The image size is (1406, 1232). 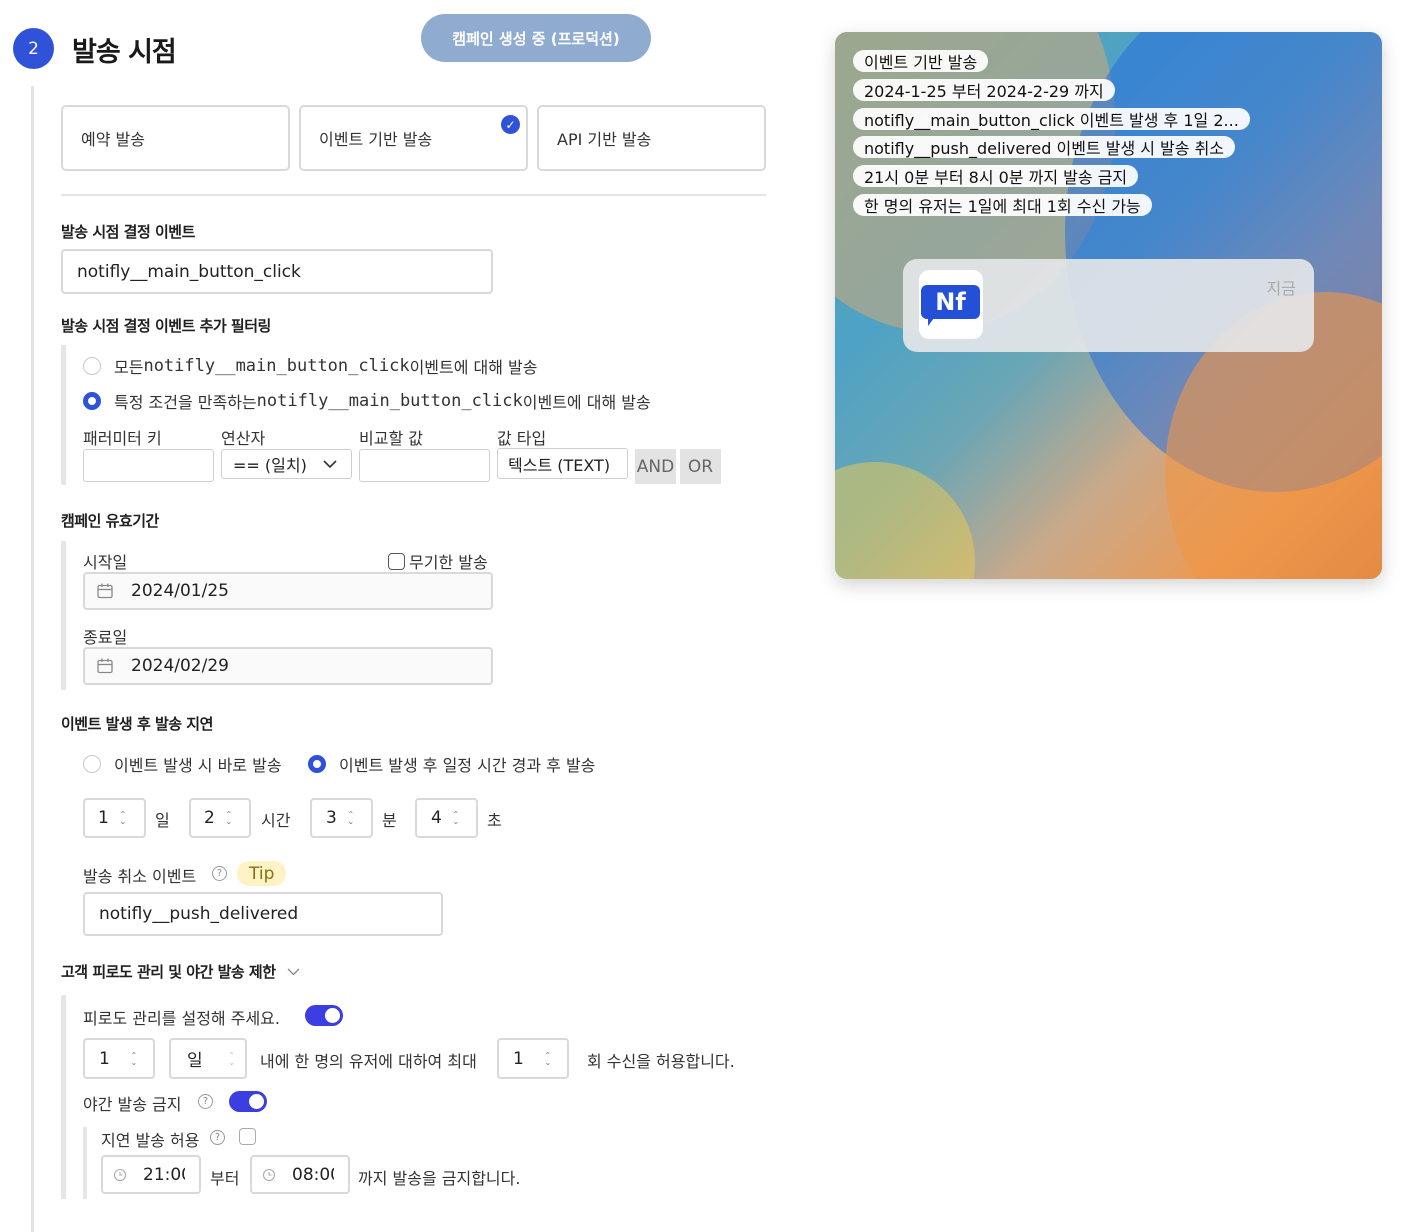 I want to click on or-button: OR, so click(x=700, y=466).